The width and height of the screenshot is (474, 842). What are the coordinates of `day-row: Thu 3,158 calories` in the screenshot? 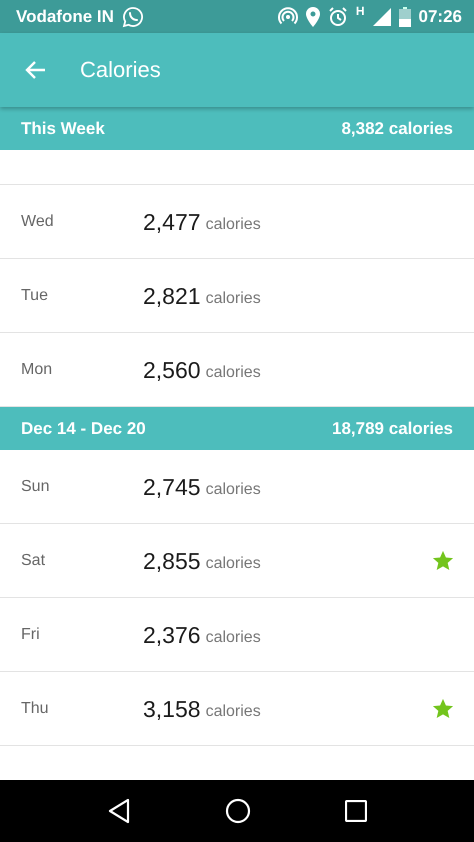 It's located at (237, 709).